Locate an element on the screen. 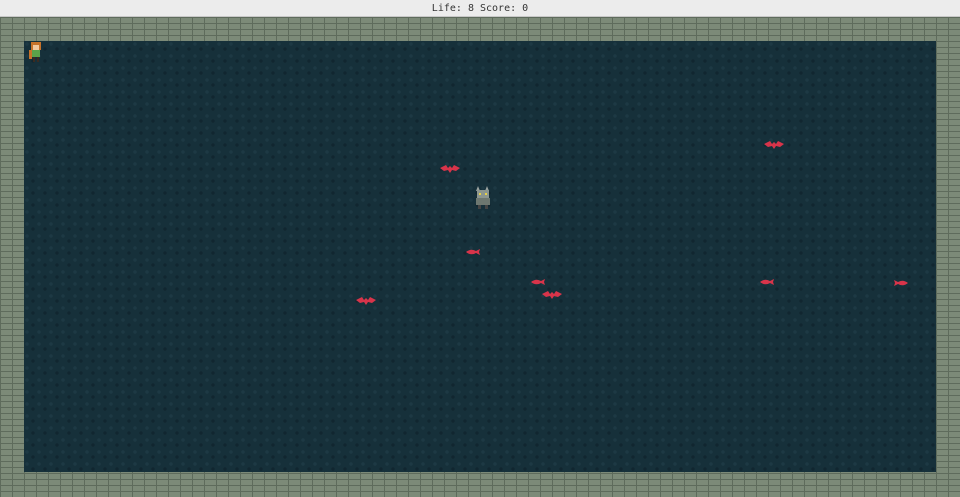 This screenshot has height=497, width=960. score-value: 0 is located at coordinates (525, 8).